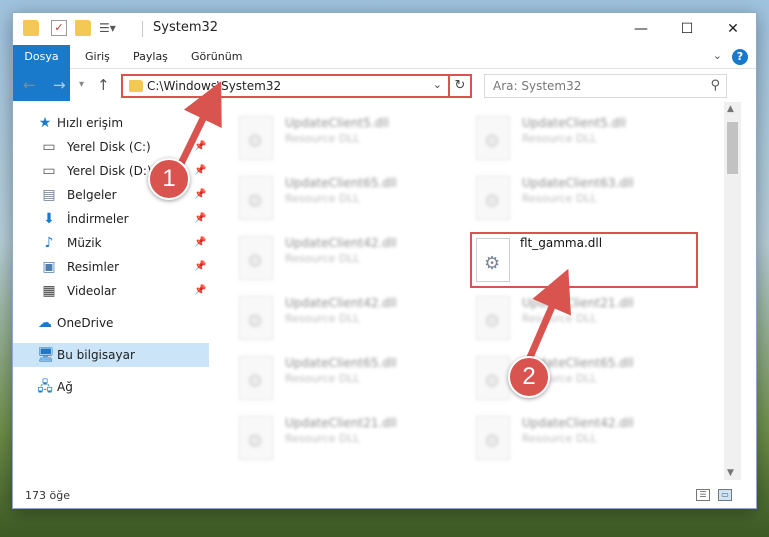 The image size is (769, 537). I want to click on maximize-button: ☐, so click(687, 28).